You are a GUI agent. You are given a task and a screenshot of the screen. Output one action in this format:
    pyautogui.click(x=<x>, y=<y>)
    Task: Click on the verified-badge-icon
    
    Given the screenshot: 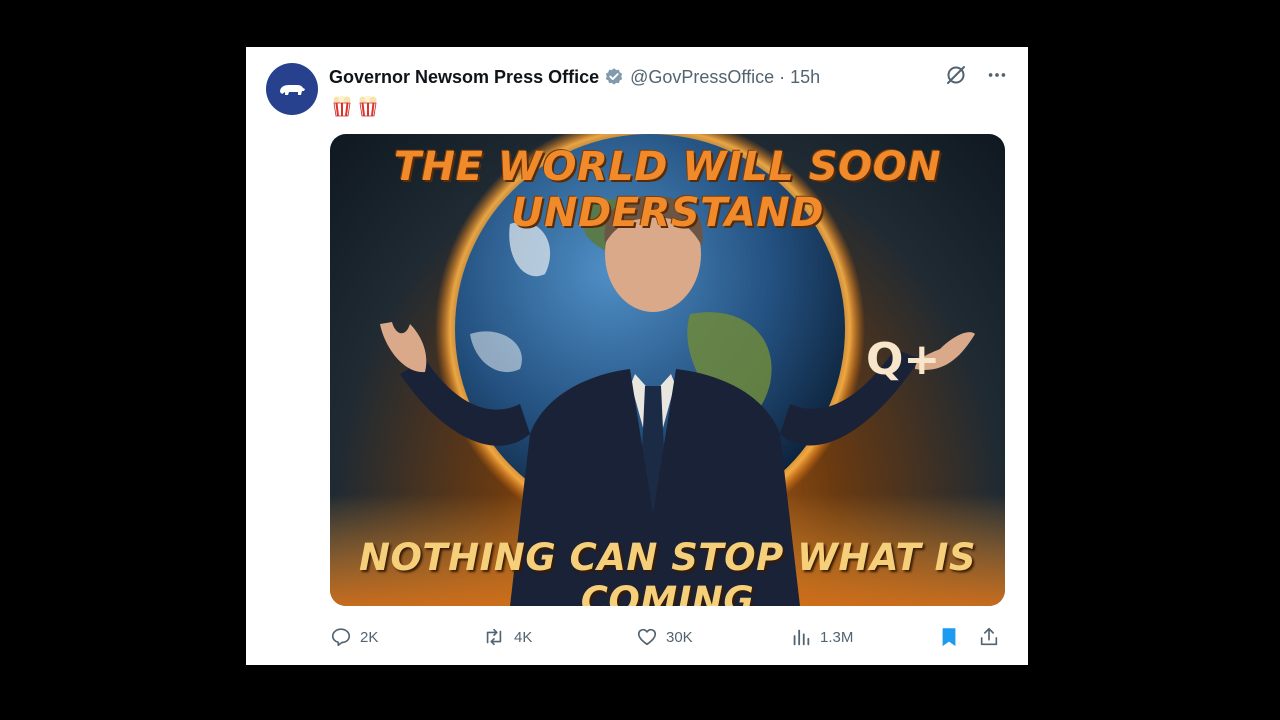 What is the action you would take?
    pyautogui.click(x=614, y=77)
    